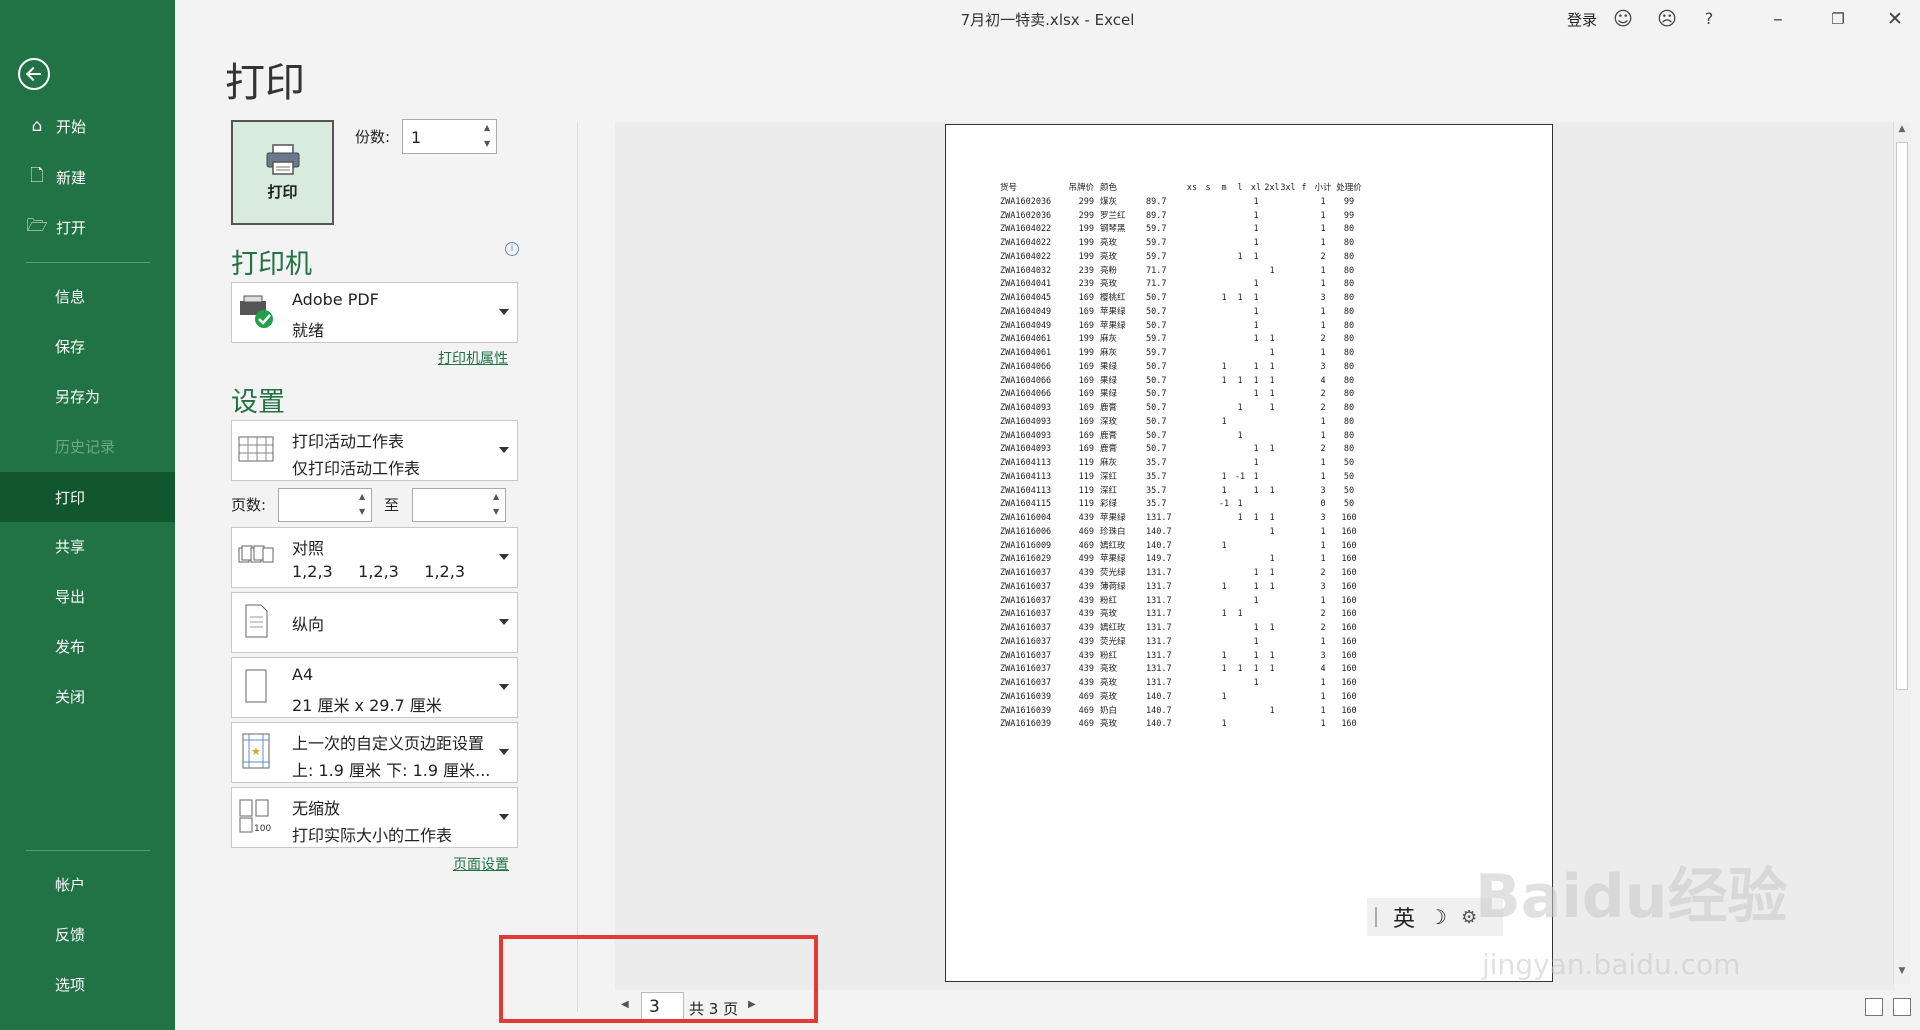  I want to click on sidebar-item-share: 共享, so click(87, 546).